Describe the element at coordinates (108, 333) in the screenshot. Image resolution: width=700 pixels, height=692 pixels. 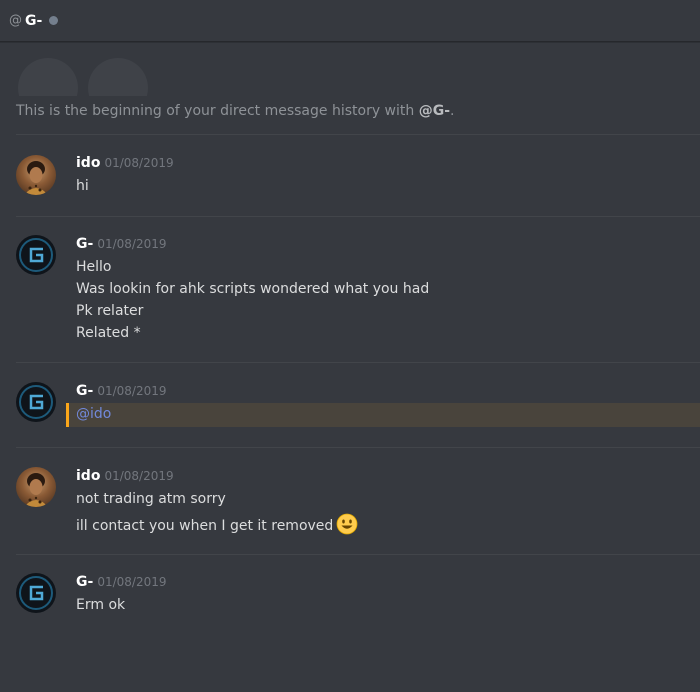
I see `message-text: Related *` at that location.